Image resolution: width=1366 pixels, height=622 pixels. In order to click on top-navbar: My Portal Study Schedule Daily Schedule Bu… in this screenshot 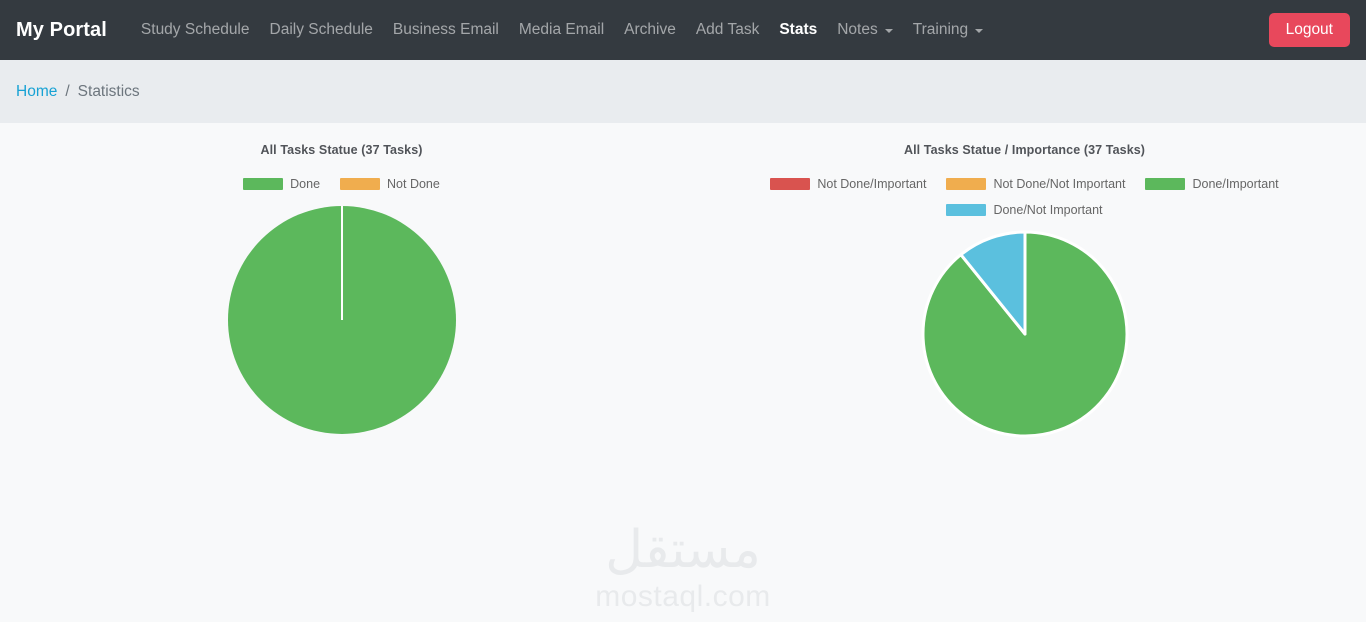, I will do `click(683, 30)`.